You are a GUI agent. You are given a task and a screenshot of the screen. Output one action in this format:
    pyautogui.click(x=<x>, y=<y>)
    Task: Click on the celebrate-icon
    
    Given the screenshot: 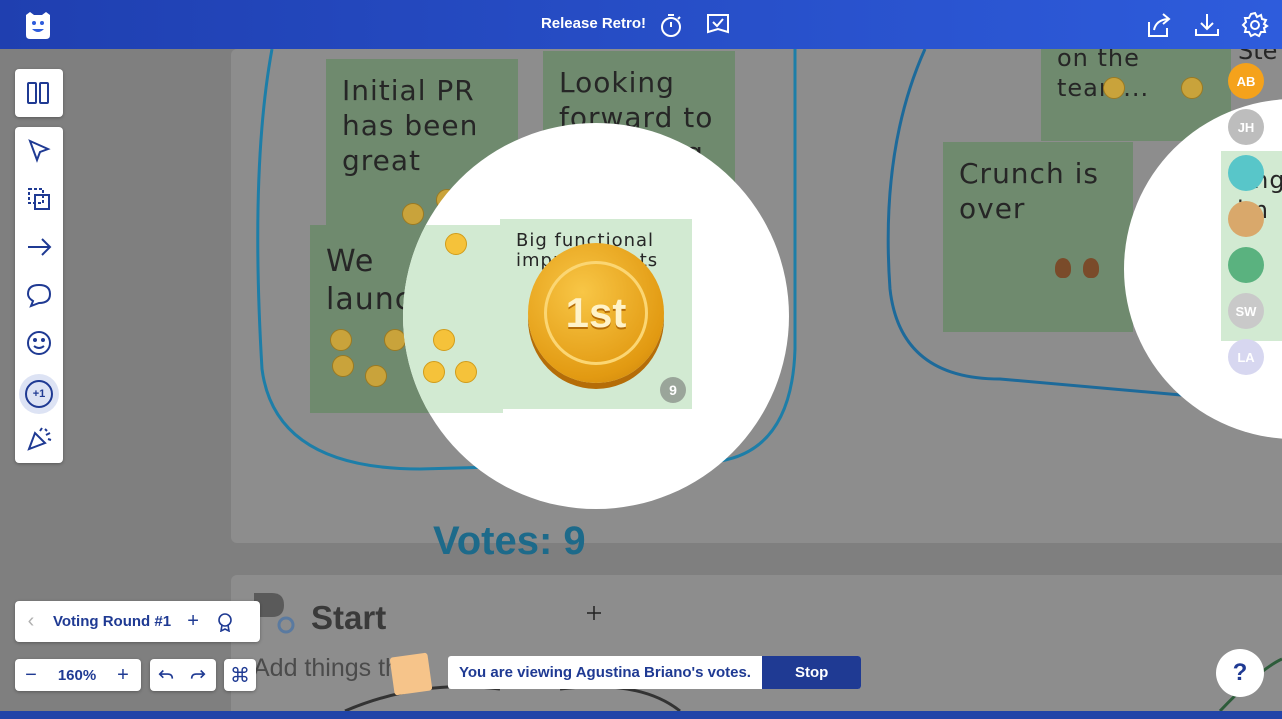 What is the action you would take?
    pyautogui.click(x=39, y=439)
    